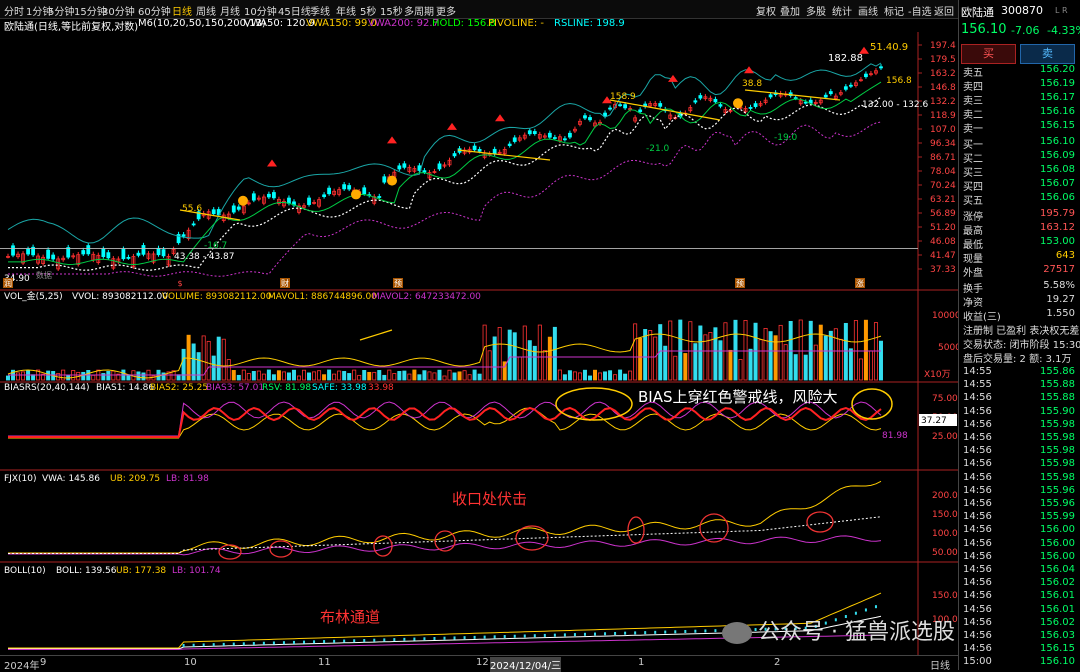 This screenshot has width=1080, height=672. What do you see at coordinates (868, 10) in the screenshot?
I see `tool-button-4: 画线` at bounding box center [868, 10].